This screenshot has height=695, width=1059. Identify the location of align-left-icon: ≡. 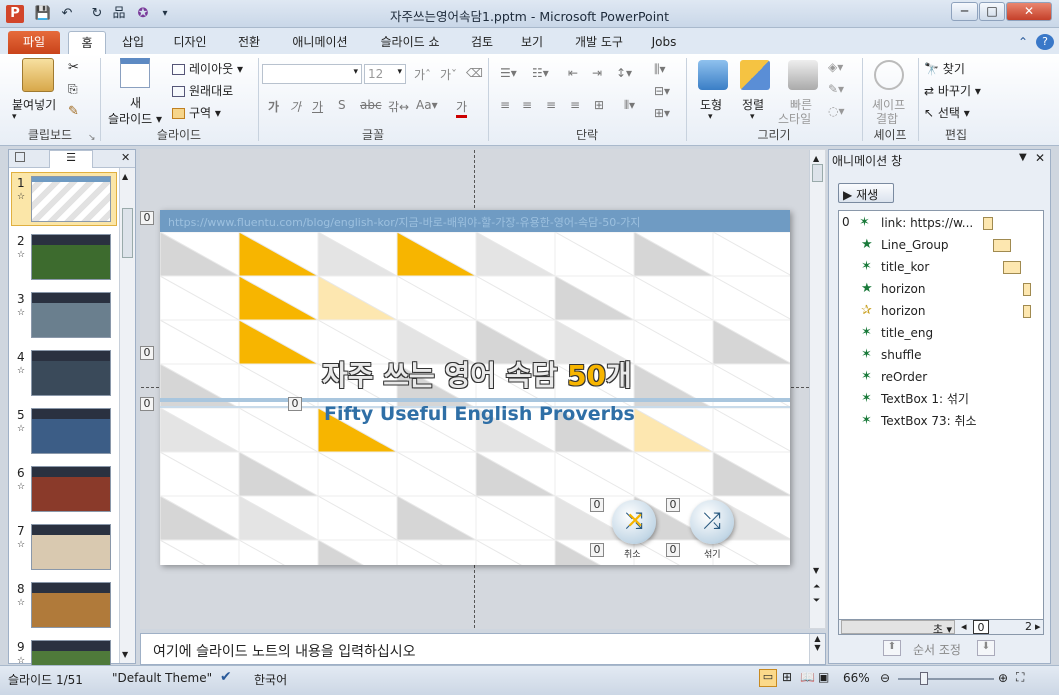
(505, 105).